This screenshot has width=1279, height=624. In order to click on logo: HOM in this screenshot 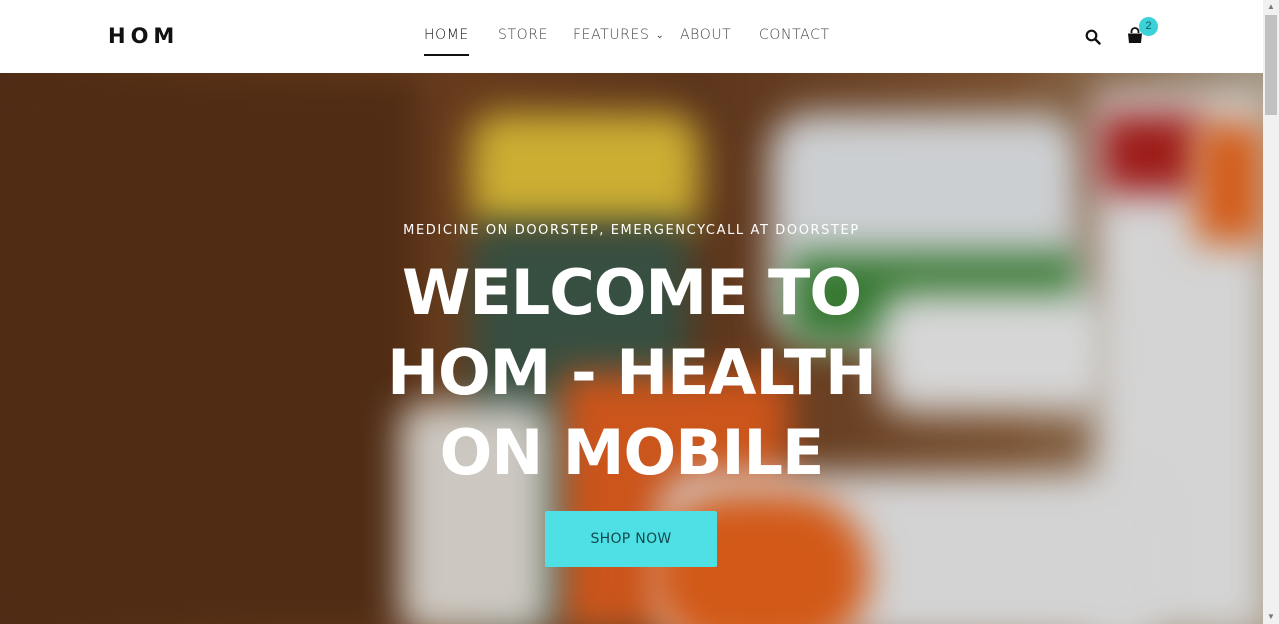, I will do `click(143, 36)`.